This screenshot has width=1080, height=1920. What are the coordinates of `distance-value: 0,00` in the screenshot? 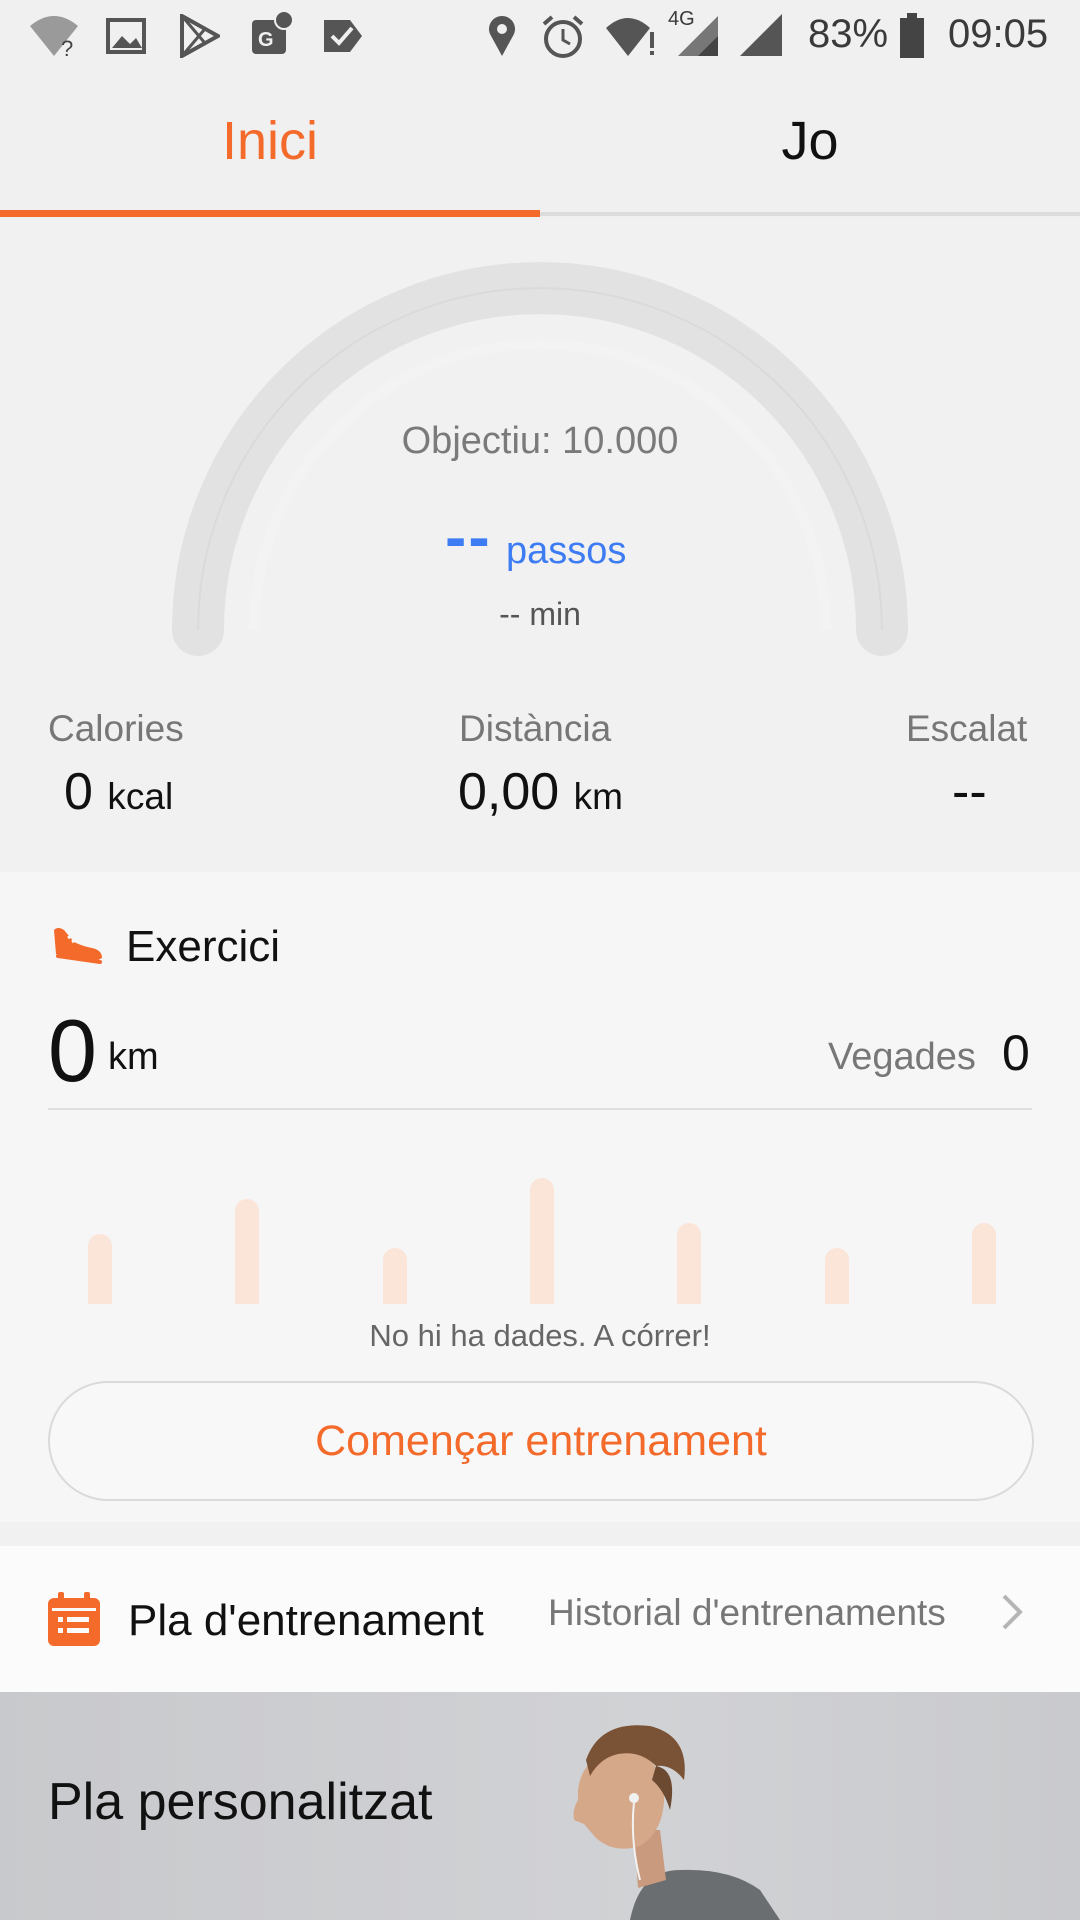 It's located at (509, 792).